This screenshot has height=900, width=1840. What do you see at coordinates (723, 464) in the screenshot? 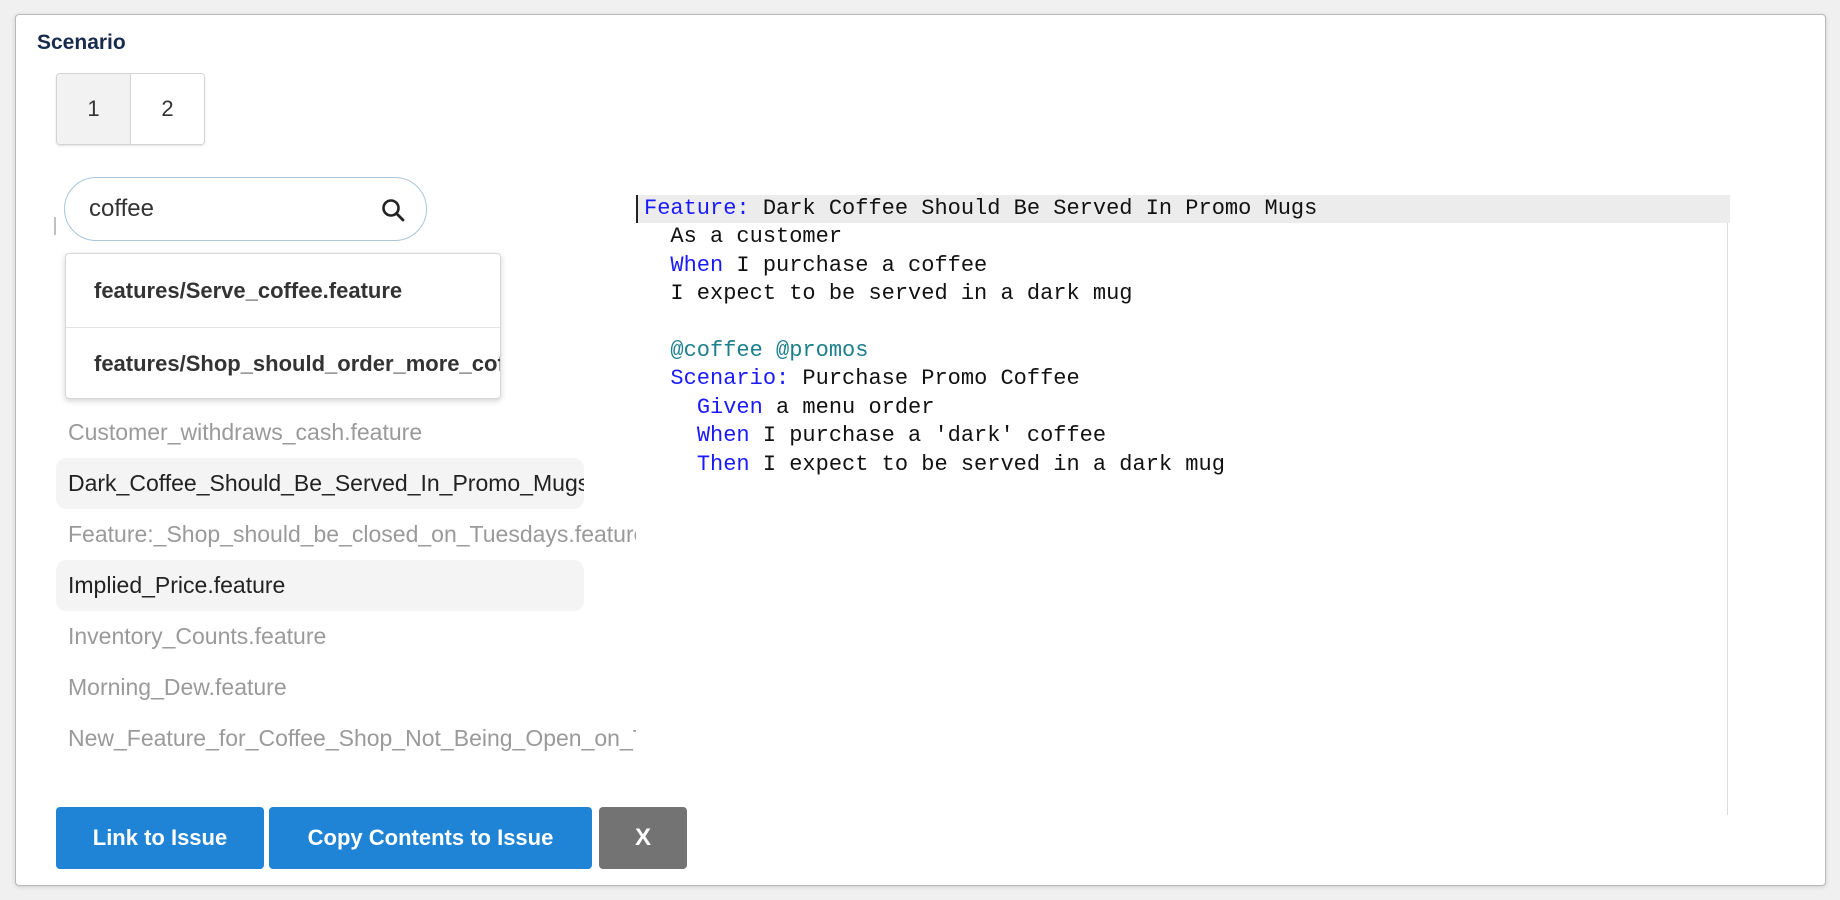
I see `code-keyword: Then` at bounding box center [723, 464].